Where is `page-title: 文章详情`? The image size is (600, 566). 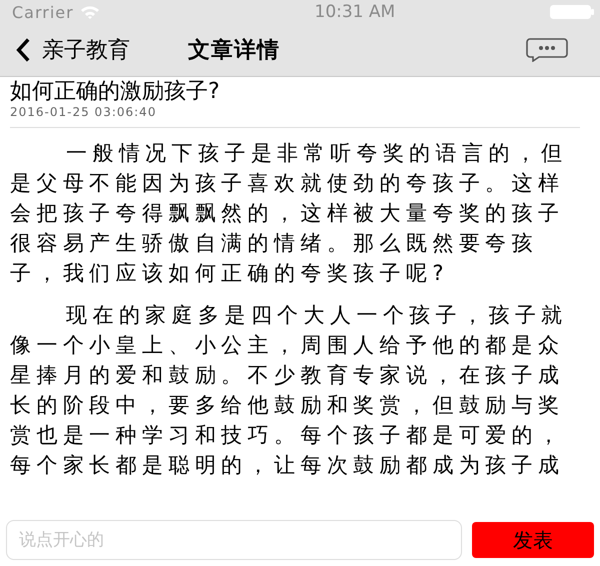 page-title: 文章详情 is located at coordinates (234, 51).